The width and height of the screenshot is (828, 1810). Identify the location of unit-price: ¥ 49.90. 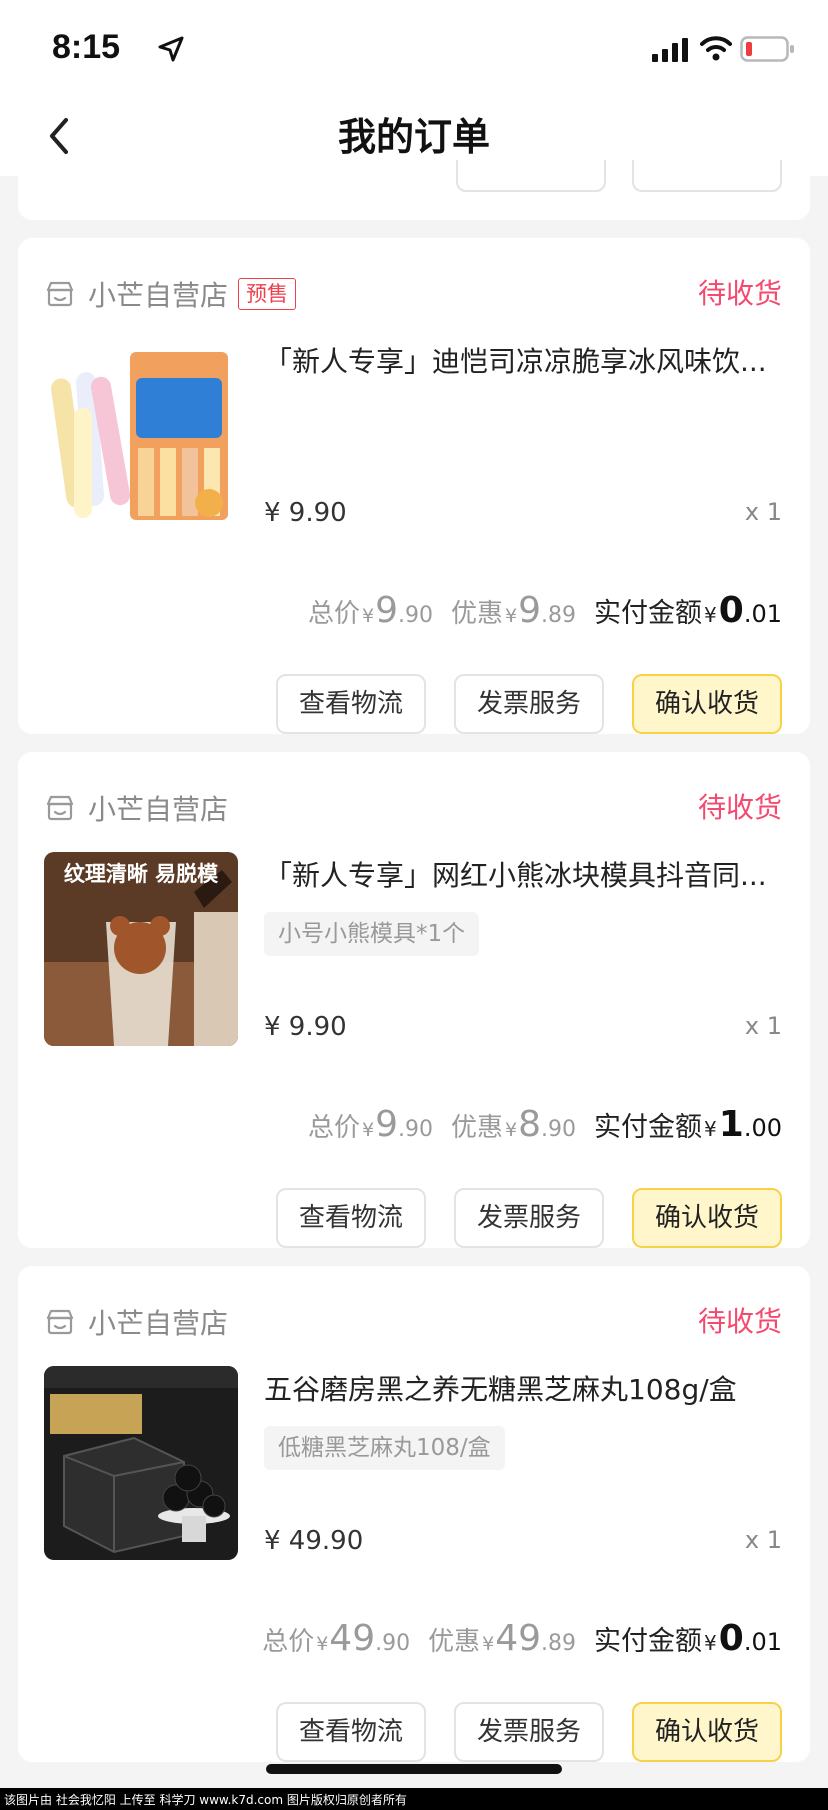
(314, 1541).